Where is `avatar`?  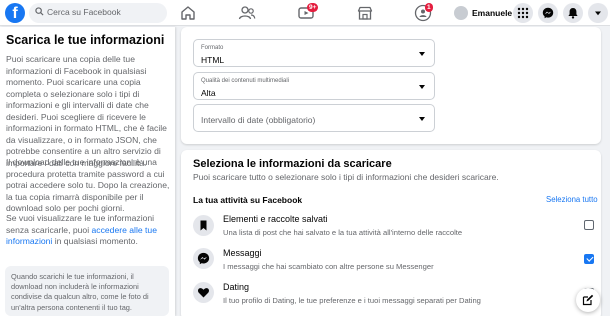 avatar is located at coordinates (461, 13).